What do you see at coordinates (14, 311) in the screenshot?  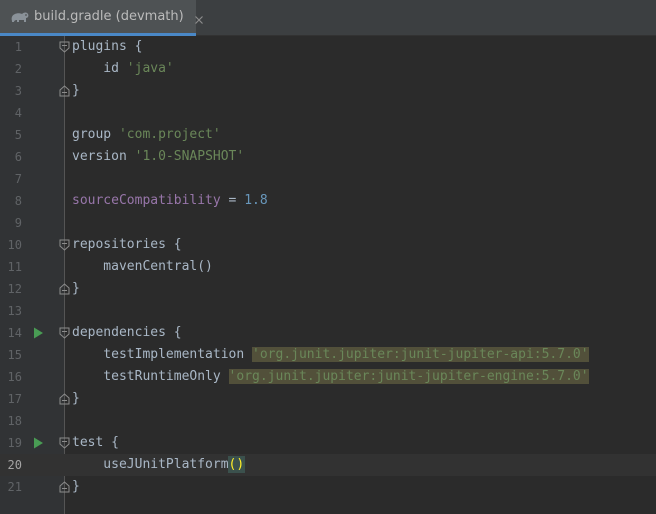 I see `line-number: 13` at bounding box center [14, 311].